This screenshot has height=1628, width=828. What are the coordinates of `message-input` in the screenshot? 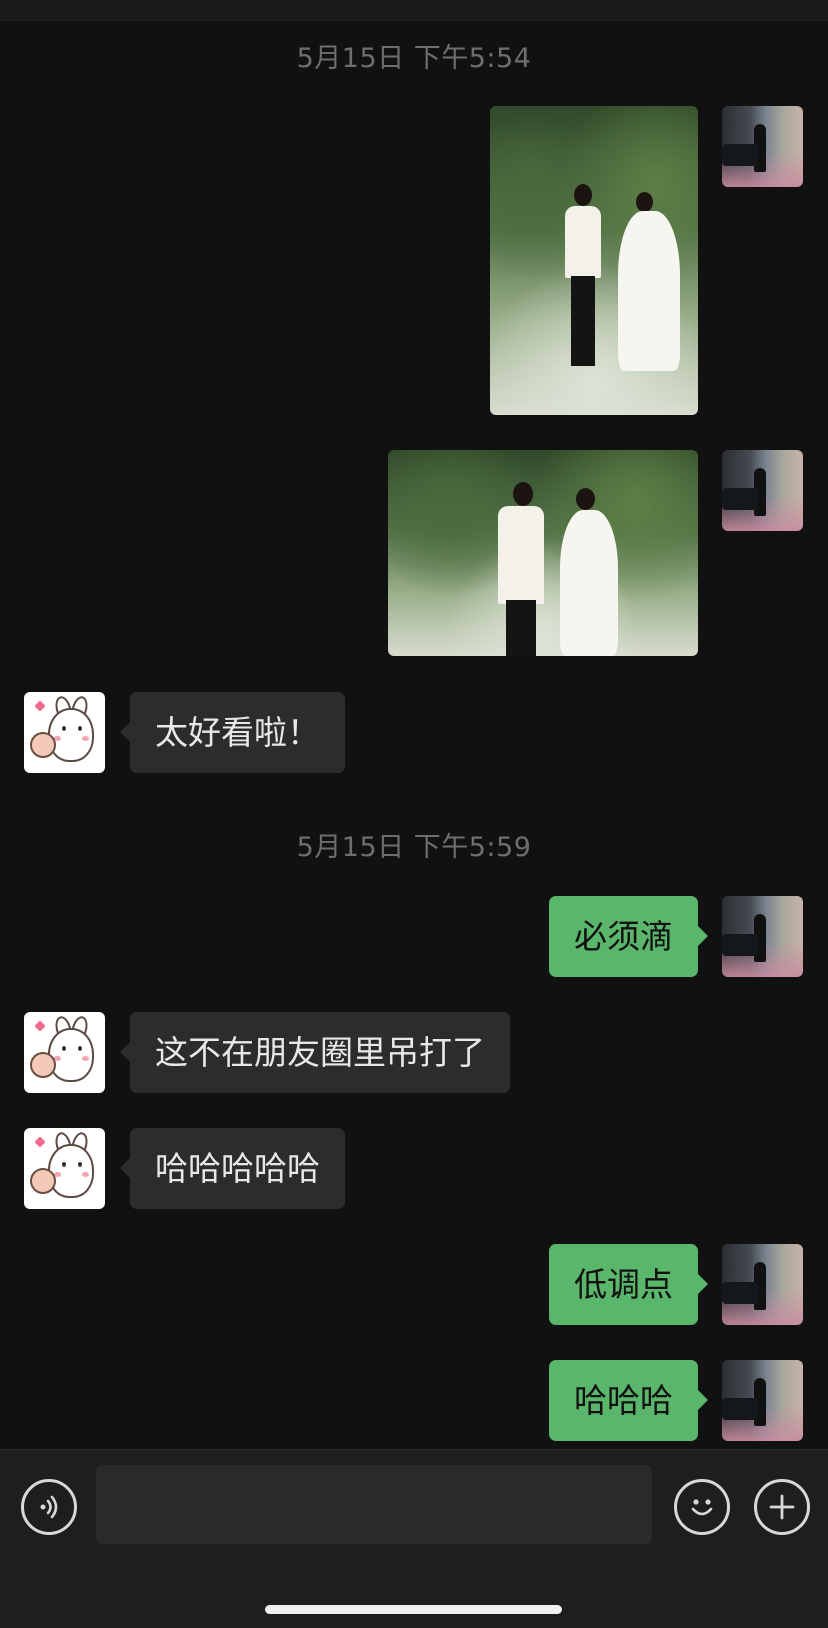 It's located at (374, 1504).